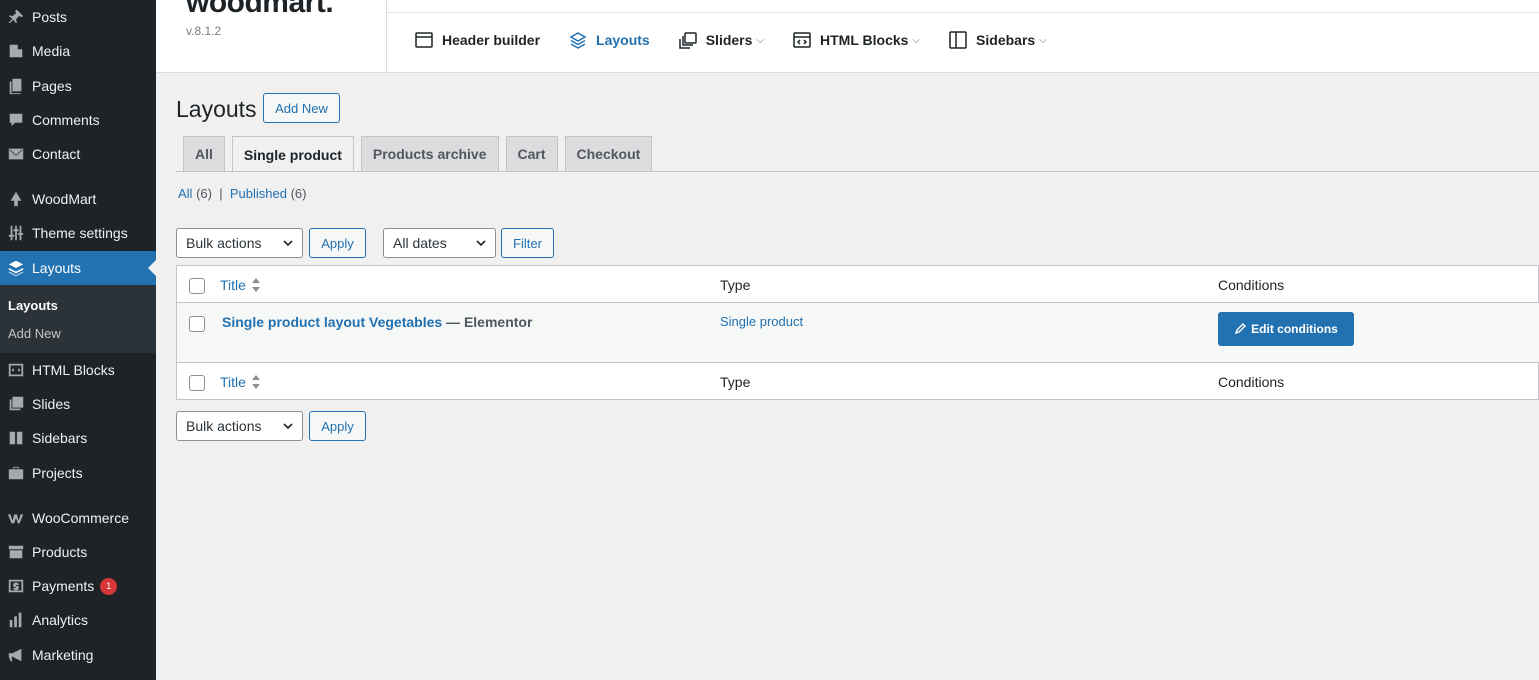 This screenshot has height=680, width=1539. Describe the element at coordinates (292, 154) in the screenshot. I see `tab-single-product: Single product` at that location.